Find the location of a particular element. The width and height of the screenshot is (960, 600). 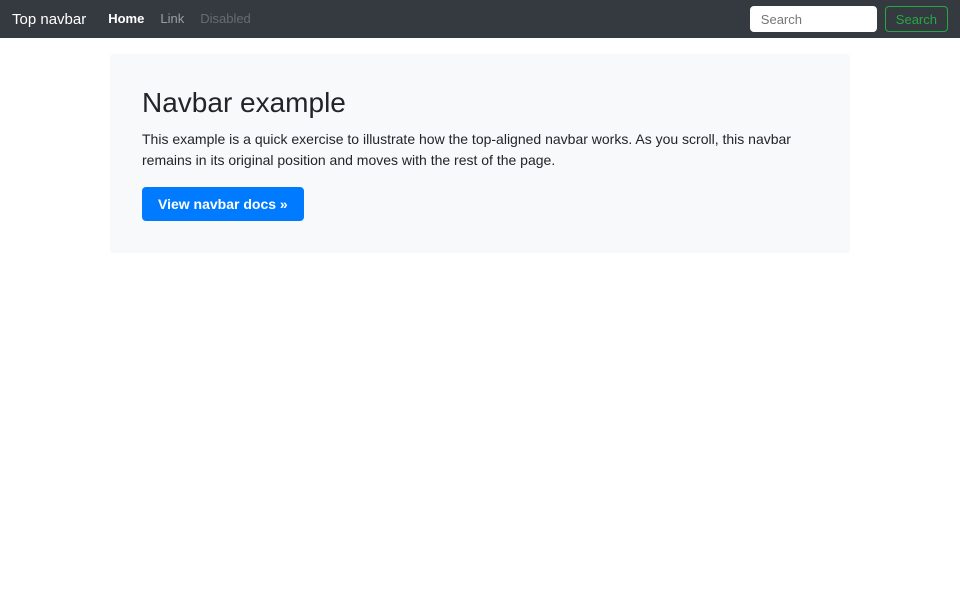

nav-item-disabled: Disabled is located at coordinates (225, 19).